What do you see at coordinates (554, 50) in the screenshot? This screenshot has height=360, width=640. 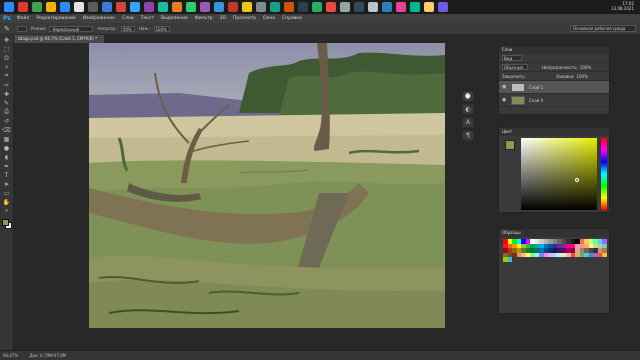 I see `layers-panel-title: Слои` at bounding box center [554, 50].